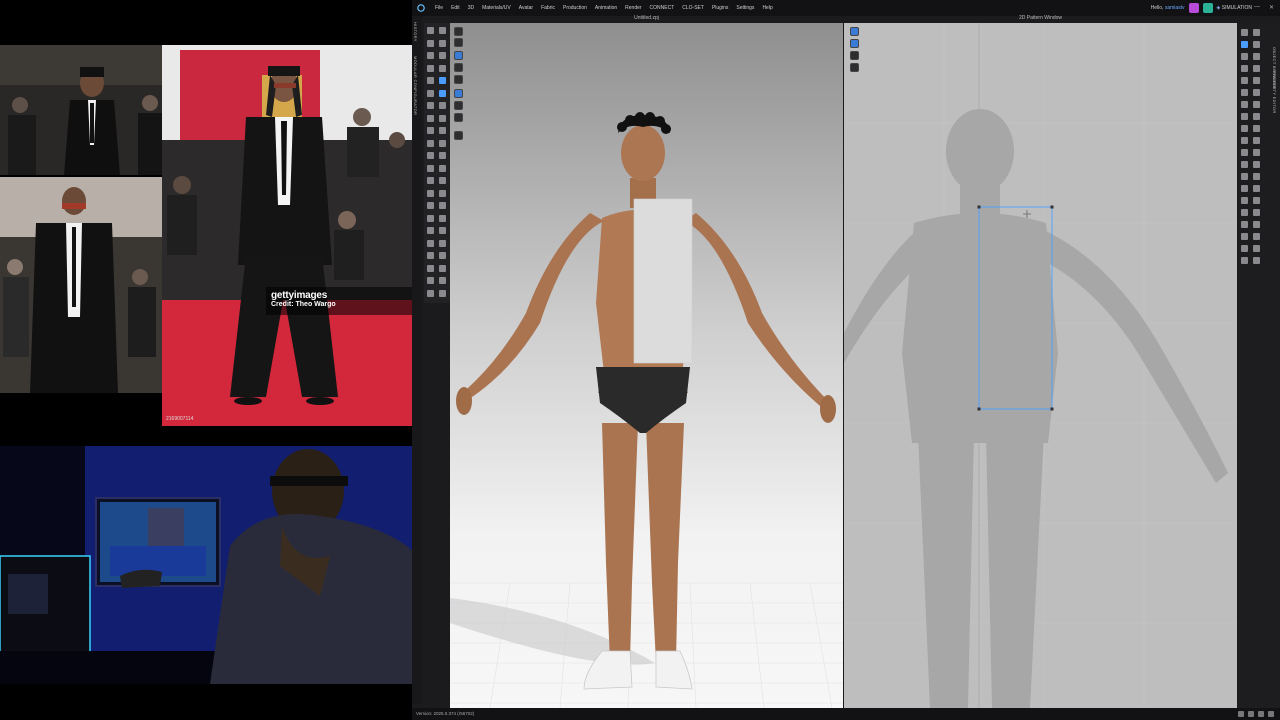 Image resolution: width=1280 pixels, height=720 pixels. Describe the element at coordinates (1271, 714) in the screenshot. I see `expand-icon` at that location.